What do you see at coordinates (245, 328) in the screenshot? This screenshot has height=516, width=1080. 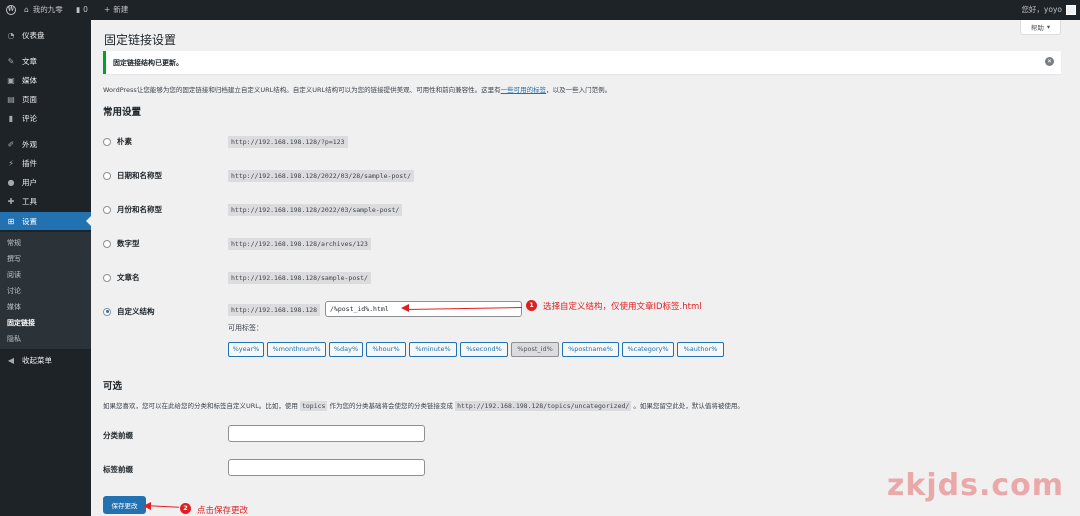 I see `available-tags-label: 可用标签：` at bounding box center [245, 328].